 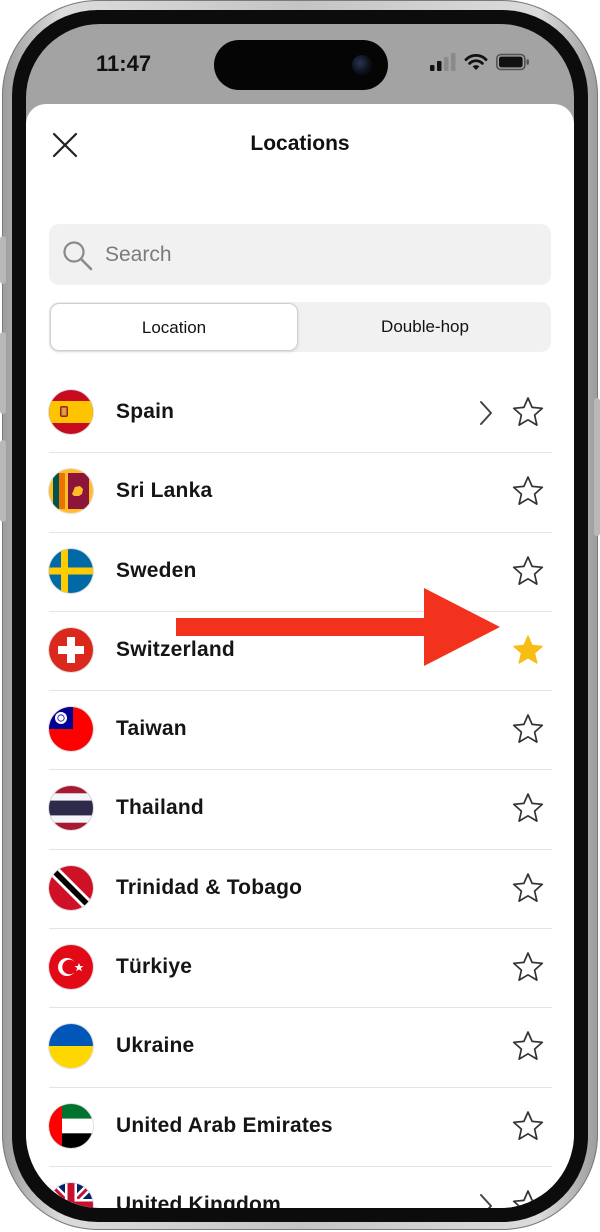 What do you see at coordinates (198, 1200) in the screenshot?
I see `country-name: United Kingdom` at bounding box center [198, 1200].